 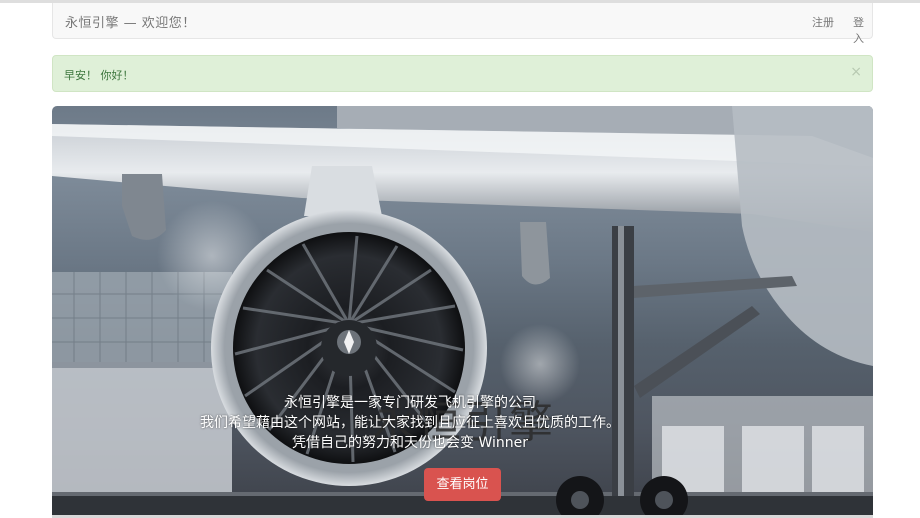 I want to click on register-link: 注册, so click(x=823, y=22).